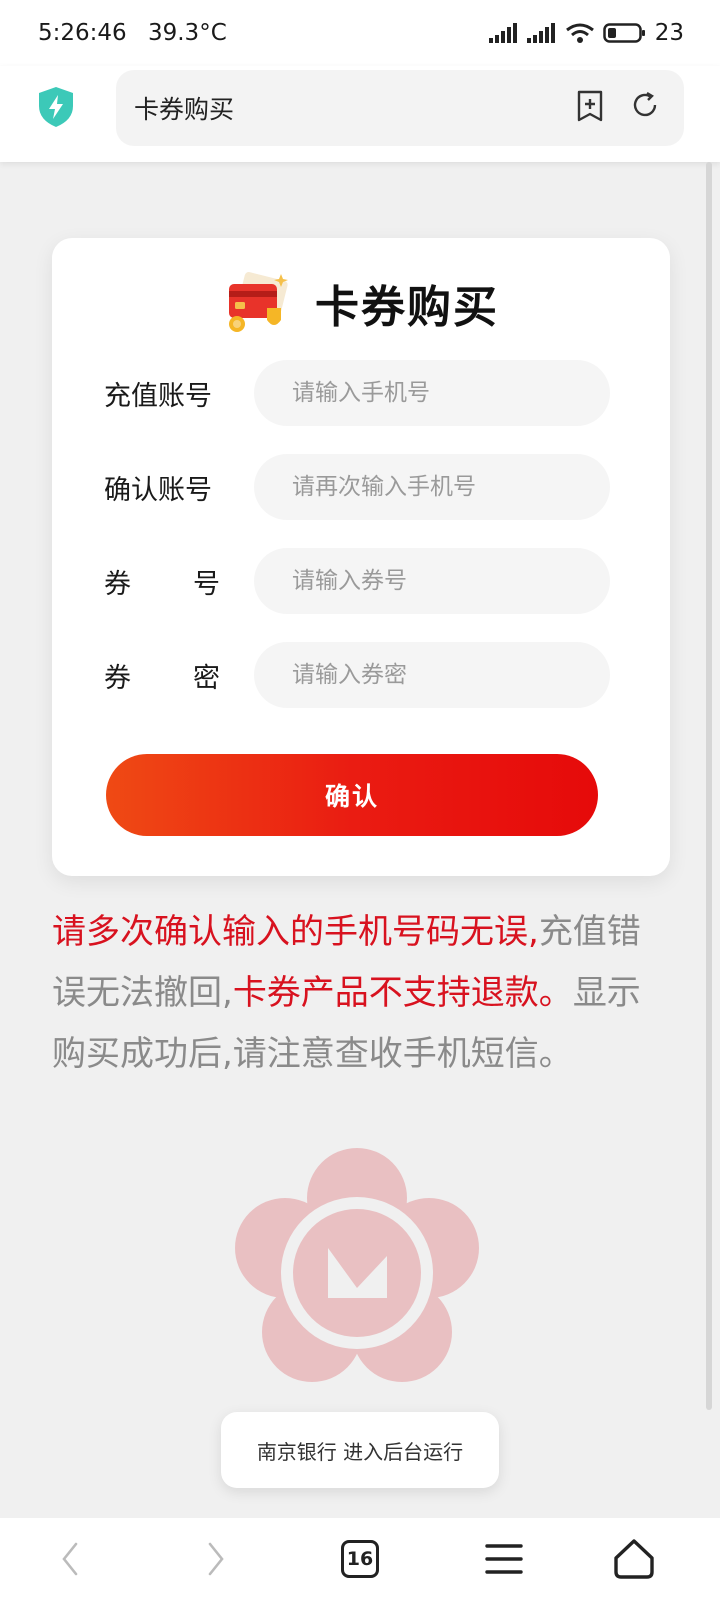  Describe the element at coordinates (187, 33) in the screenshot. I see `status-temperature: 39.3°C` at that location.